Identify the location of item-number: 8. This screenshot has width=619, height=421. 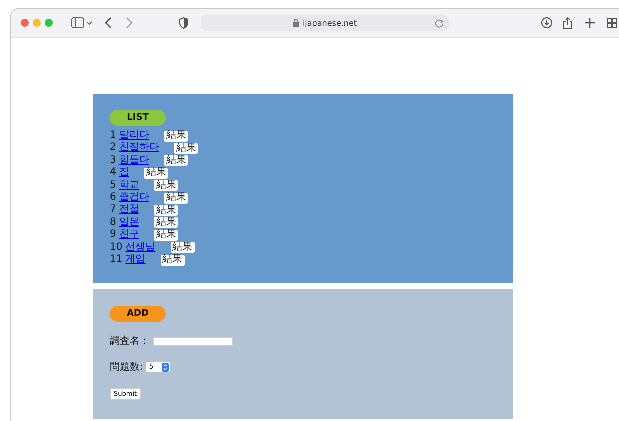
(113, 223).